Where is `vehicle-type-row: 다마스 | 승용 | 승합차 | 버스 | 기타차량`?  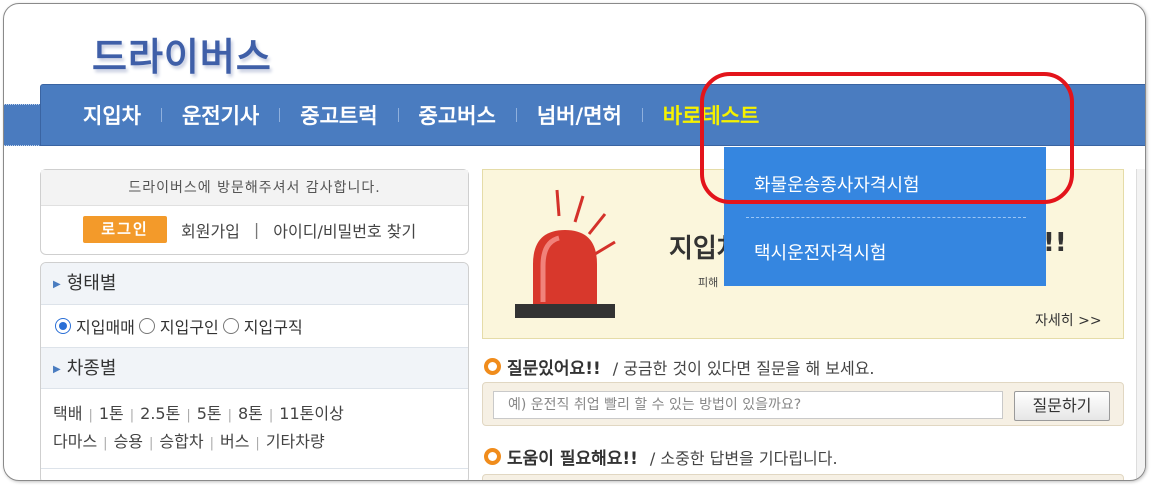 vehicle-type-row: 다마스 | 승용 | 승합차 | 버스 | 기타차량 is located at coordinates (260, 443).